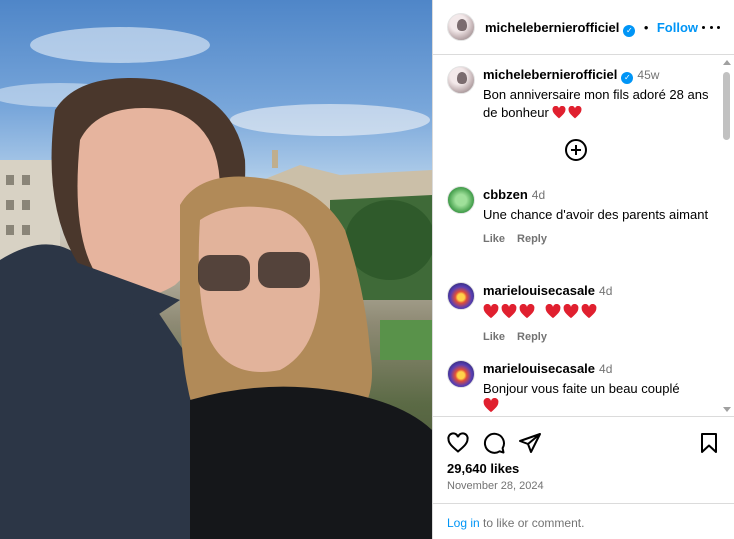 Image resolution: width=734 pixels, height=539 pixels. What do you see at coordinates (532, 523) in the screenshot?
I see `login-suffix: to like or comment.` at bounding box center [532, 523].